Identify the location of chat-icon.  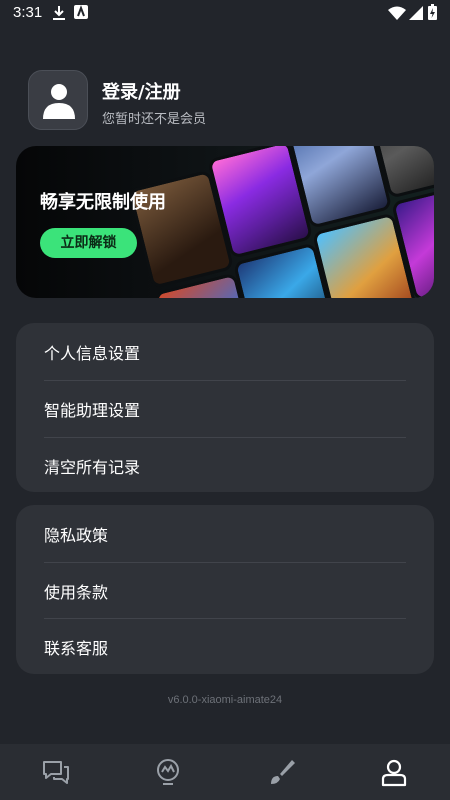
(56, 772).